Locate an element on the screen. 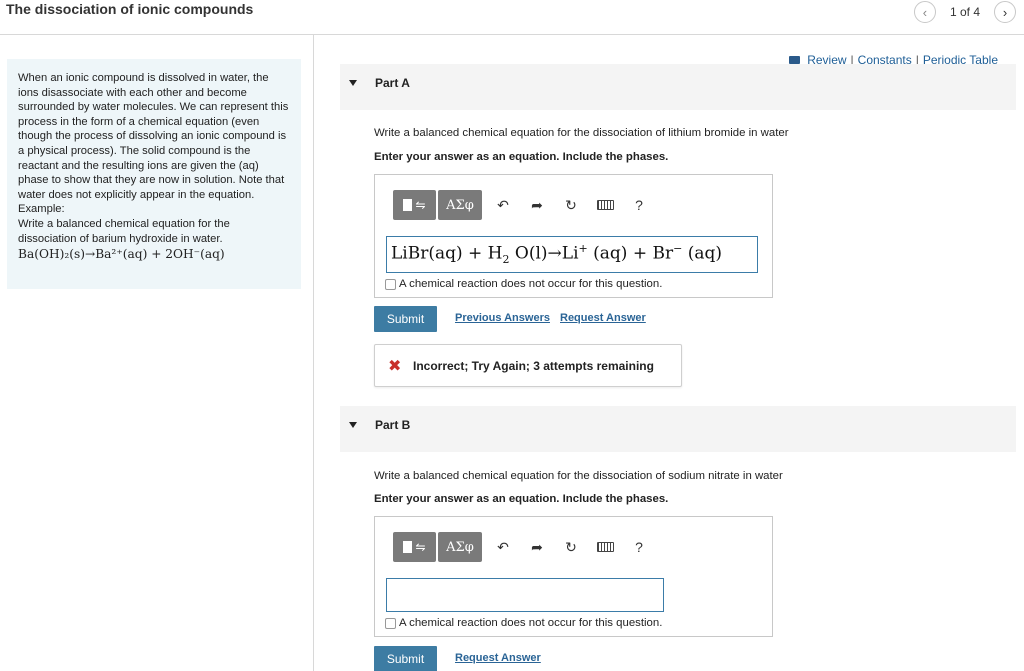  part-b-label: Part B is located at coordinates (393, 425).